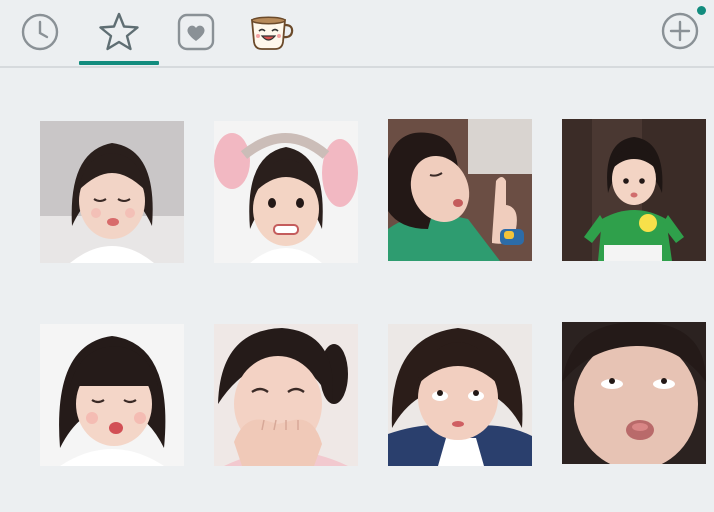 The image size is (714, 512). I want to click on tab-favorites, so click(119, 32).